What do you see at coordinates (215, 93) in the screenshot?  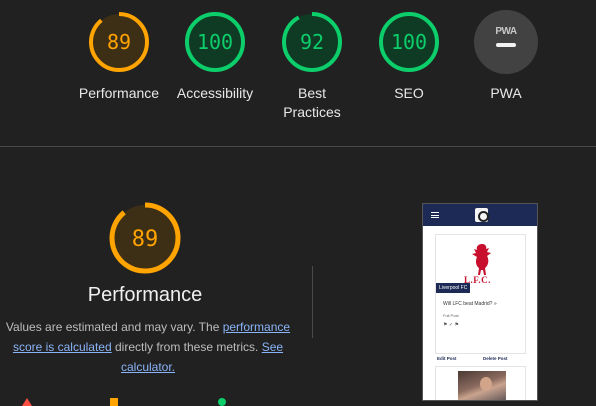 I see `gauge-label-accessibility: Accessibility` at bounding box center [215, 93].